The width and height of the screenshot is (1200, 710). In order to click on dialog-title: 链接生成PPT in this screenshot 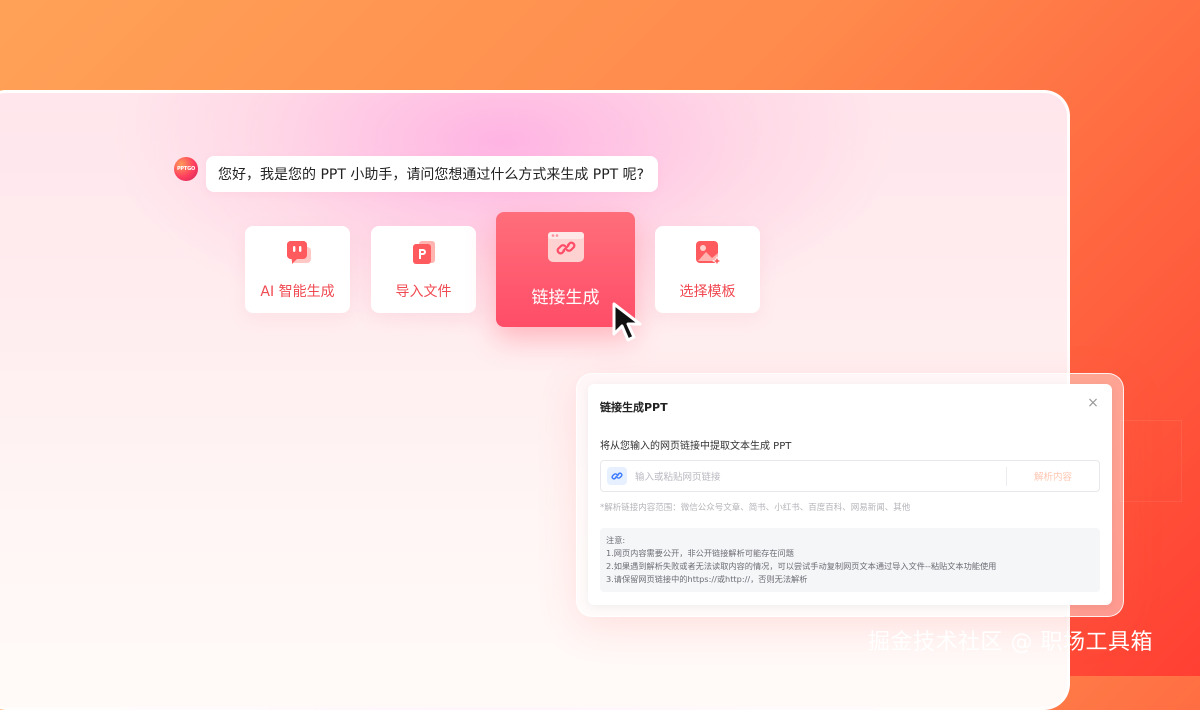, I will do `click(634, 407)`.